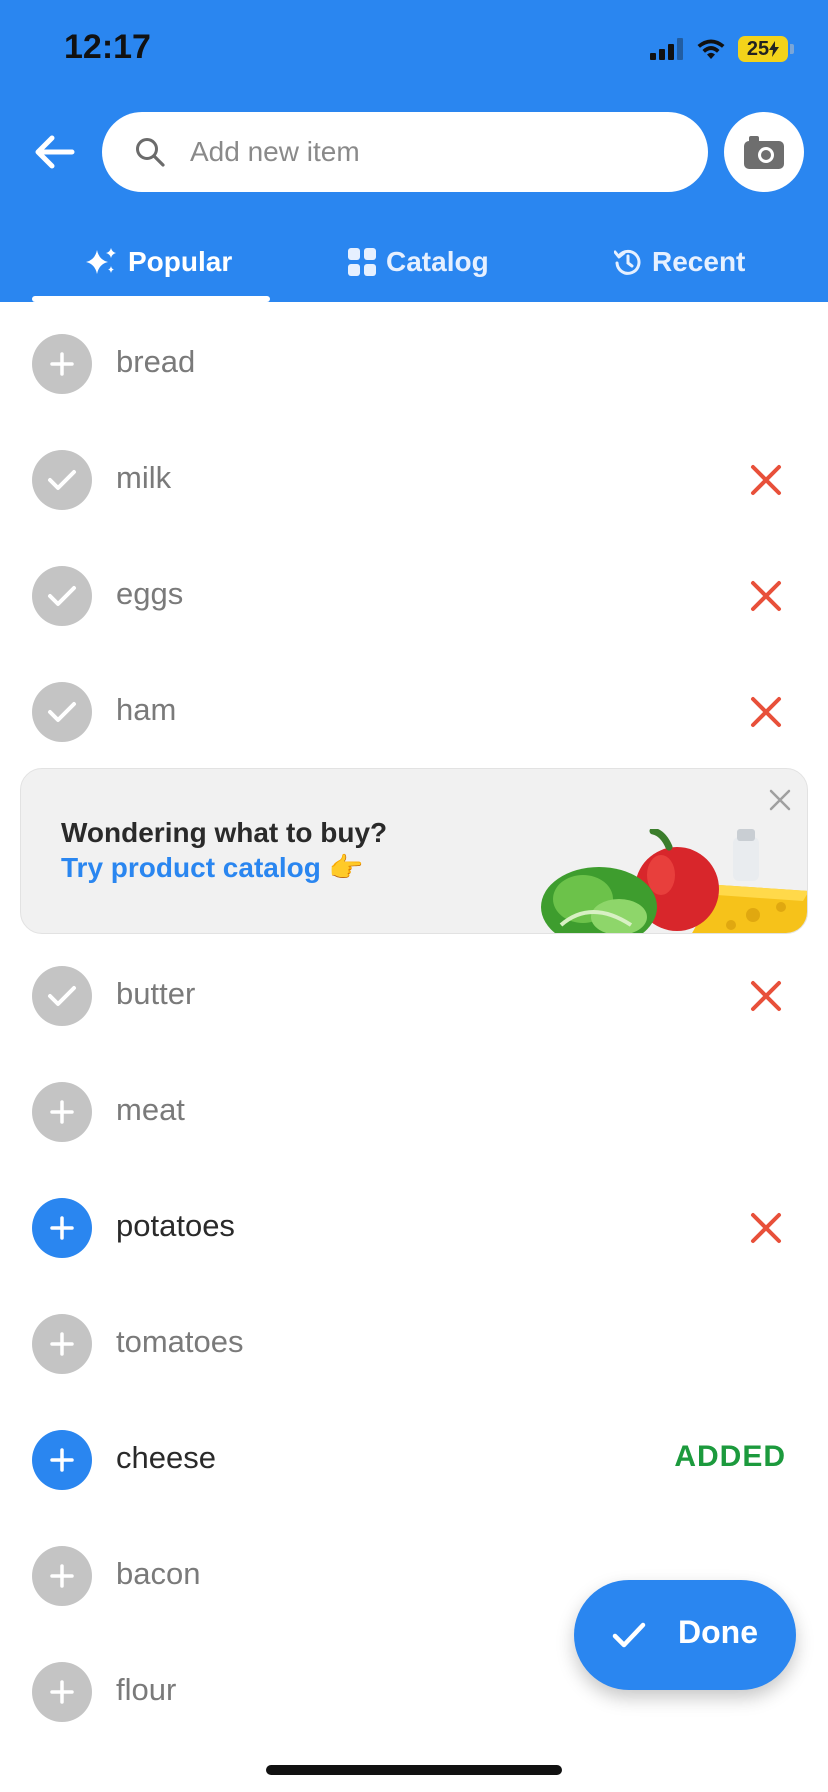 The image size is (828, 1792). What do you see at coordinates (414, 476) in the screenshot?
I see `list-item: milk` at bounding box center [414, 476].